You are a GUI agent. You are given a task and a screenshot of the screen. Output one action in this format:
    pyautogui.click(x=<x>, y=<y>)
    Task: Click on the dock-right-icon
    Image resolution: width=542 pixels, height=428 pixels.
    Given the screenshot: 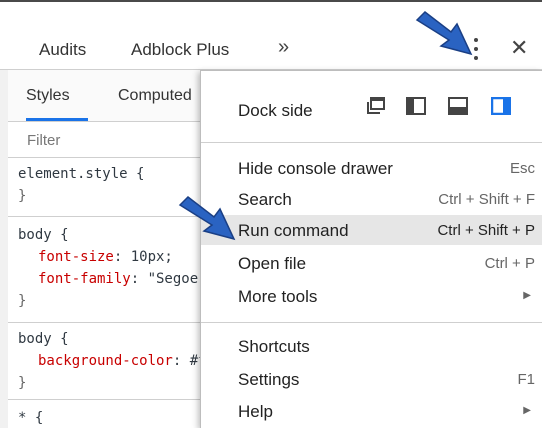 What is the action you would take?
    pyautogui.click(x=501, y=106)
    